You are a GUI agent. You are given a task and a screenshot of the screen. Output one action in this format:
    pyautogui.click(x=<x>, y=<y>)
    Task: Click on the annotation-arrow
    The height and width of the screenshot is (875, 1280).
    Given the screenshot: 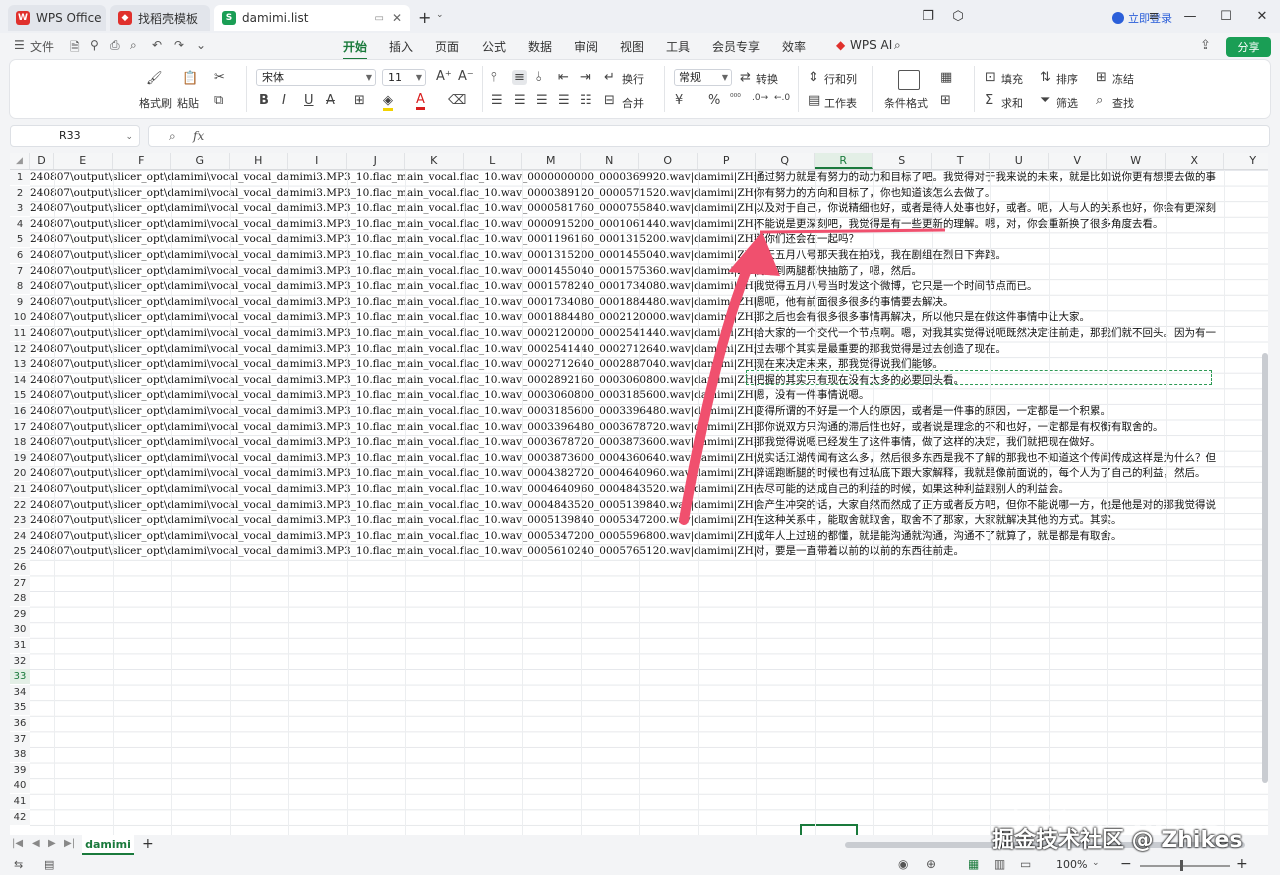 What is the action you would take?
    pyautogui.click(x=812, y=376)
    